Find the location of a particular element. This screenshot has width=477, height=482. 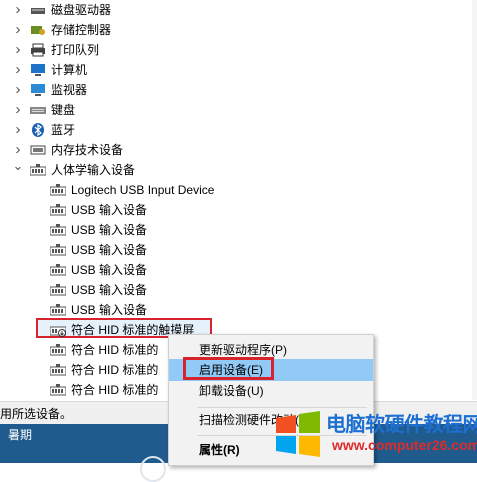

tree-item-label: 蓝牙 is located at coordinates (63, 130).